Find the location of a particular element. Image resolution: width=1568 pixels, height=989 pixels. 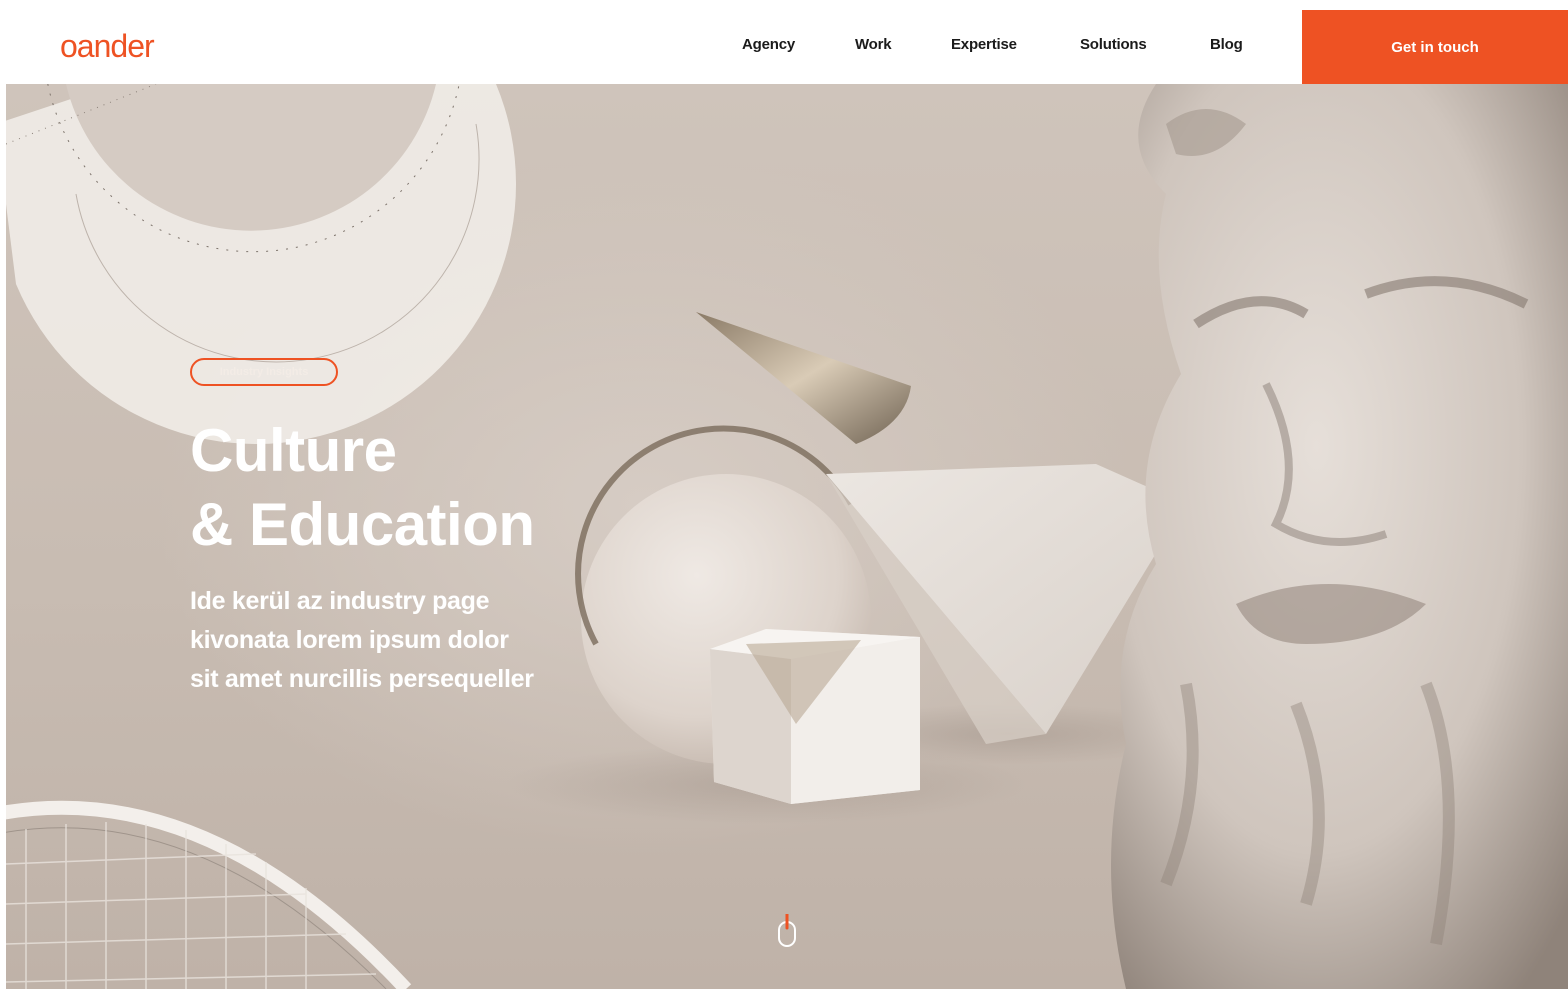

hero-title-line-2: & Education is located at coordinates (362, 524).